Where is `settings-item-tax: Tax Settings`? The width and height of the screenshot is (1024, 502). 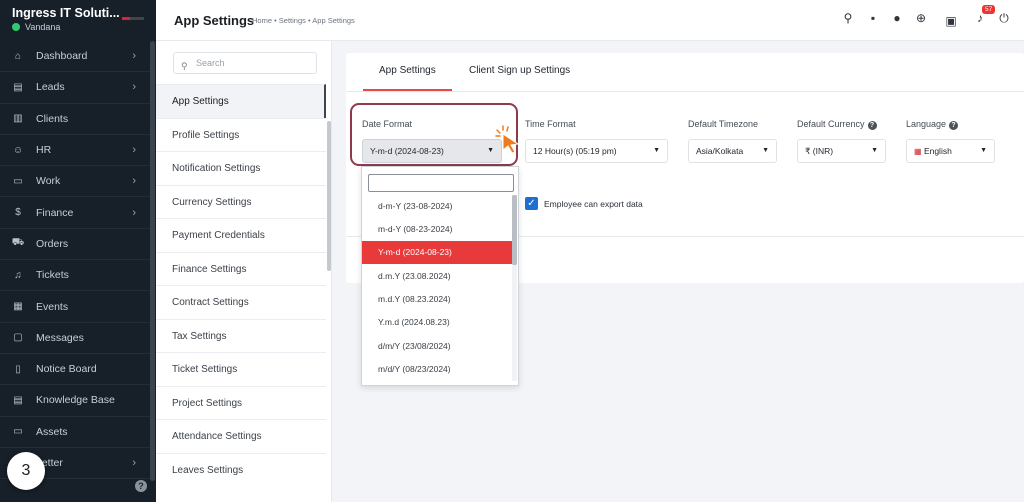 settings-item-tax: Tax Settings is located at coordinates (241, 336).